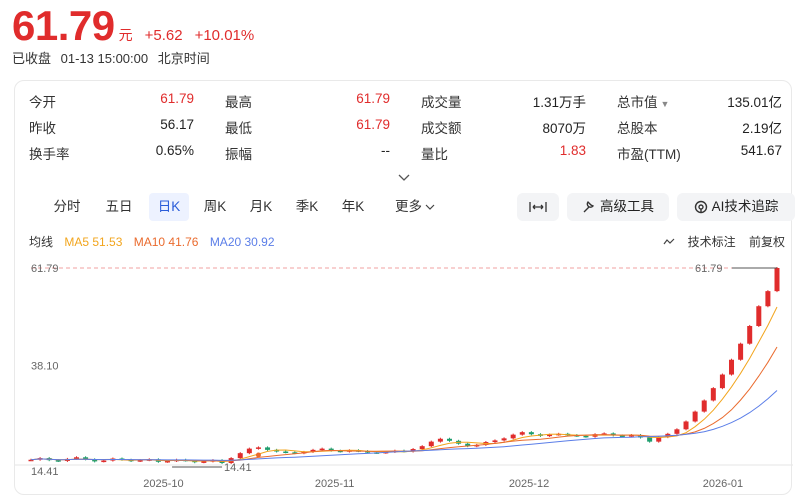 The height and width of the screenshot is (498, 795). What do you see at coordinates (699, 152) in the screenshot?
I see `stat-pe-ttm: 市盈(TTM) 541.67` at bounding box center [699, 152].